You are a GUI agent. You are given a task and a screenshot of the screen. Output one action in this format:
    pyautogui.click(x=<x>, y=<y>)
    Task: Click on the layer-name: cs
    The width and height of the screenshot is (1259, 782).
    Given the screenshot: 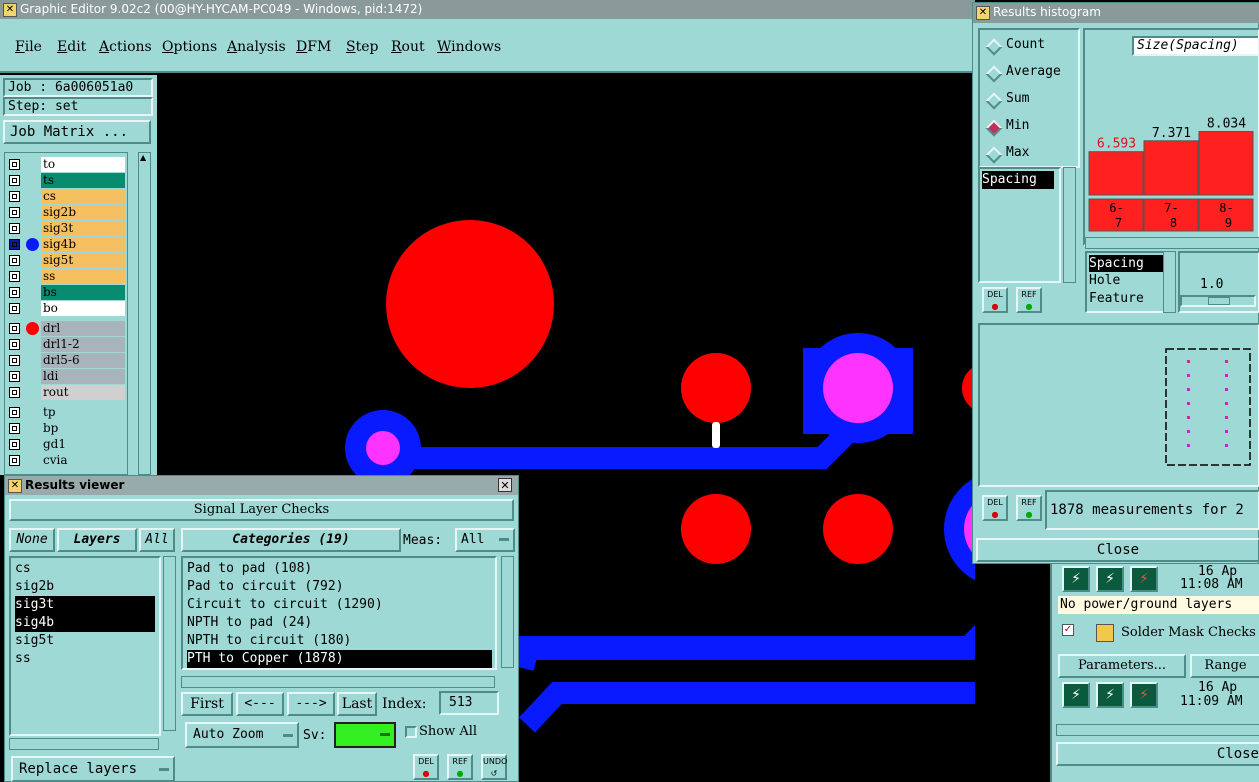 What is the action you would take?
    pyautogui.click(x=83, y=196)
    